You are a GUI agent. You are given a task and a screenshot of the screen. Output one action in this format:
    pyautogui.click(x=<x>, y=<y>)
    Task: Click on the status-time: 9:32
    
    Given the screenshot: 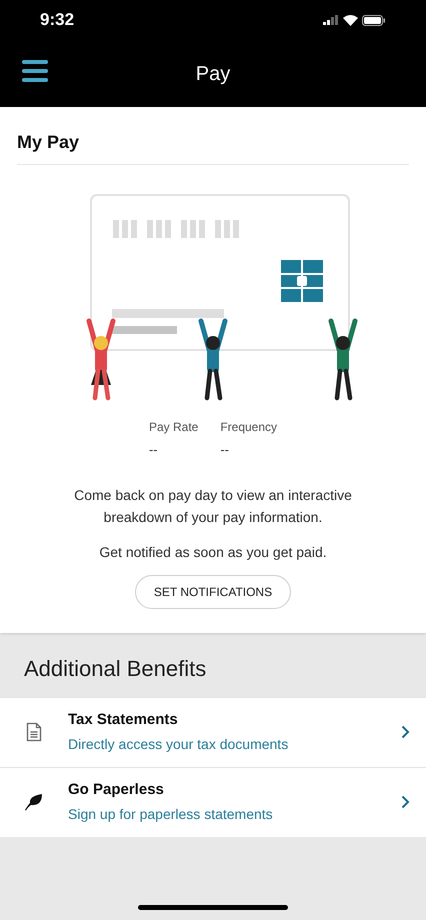 What is the action you would take?
    pyautogui.click(x=57, y=20)
    